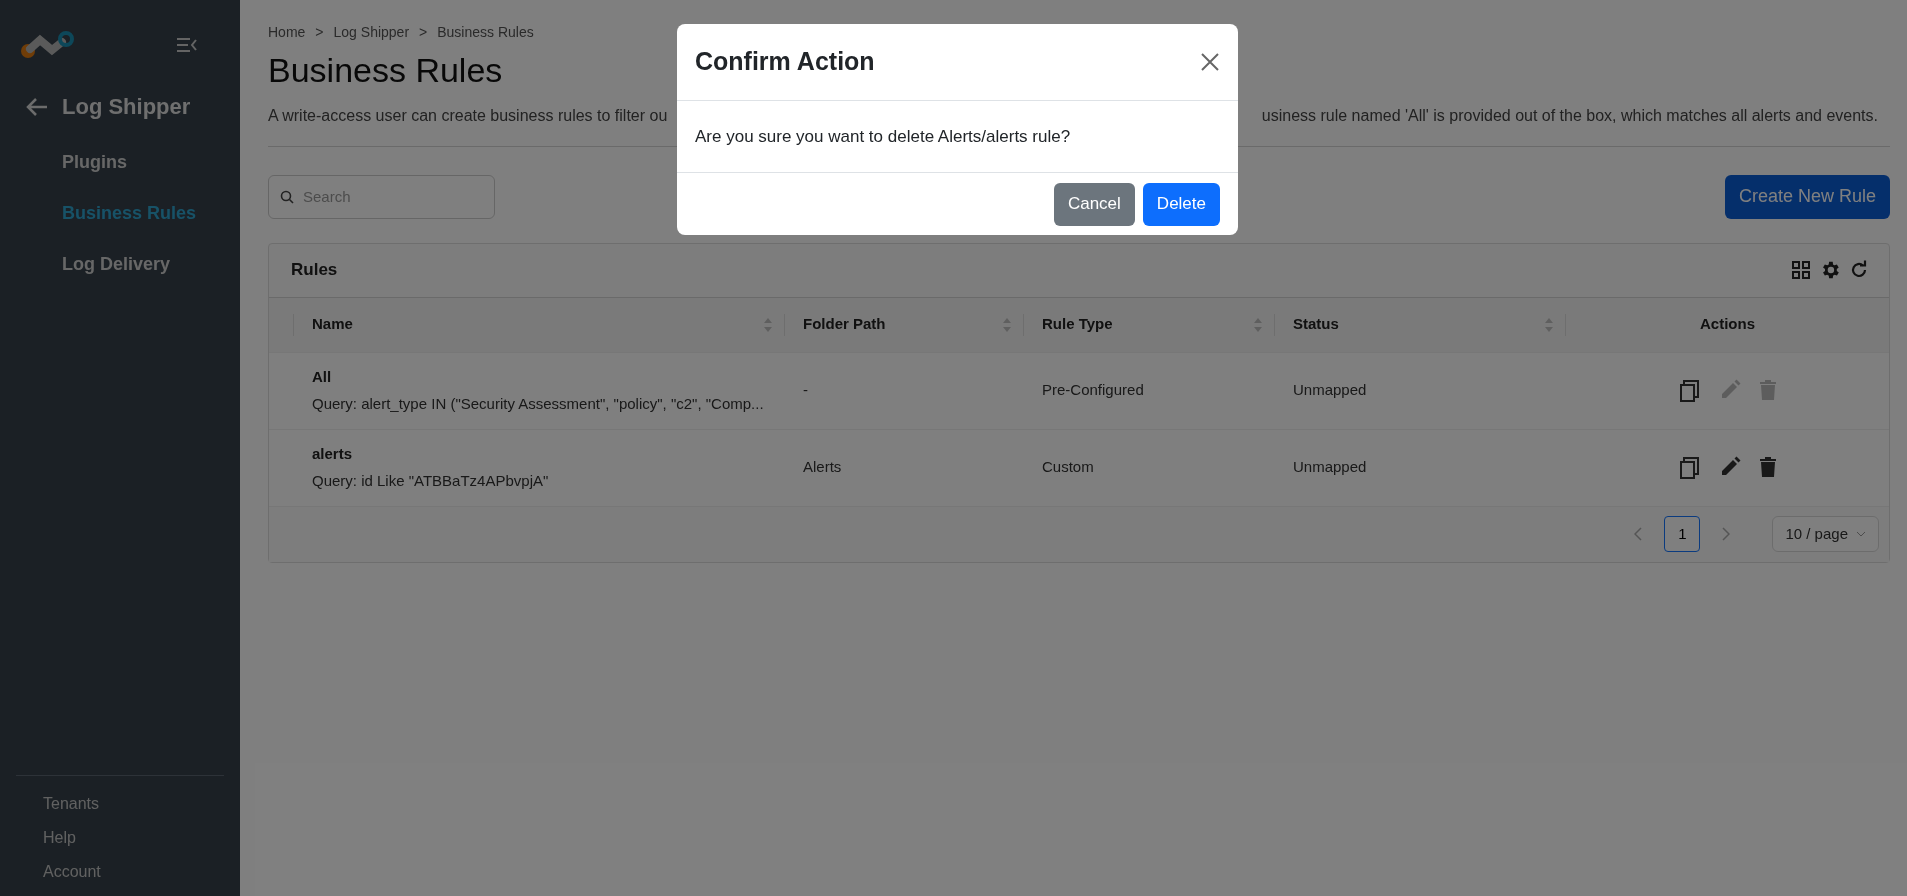  I want to click on back-arrow-icon, so click(37, 106).